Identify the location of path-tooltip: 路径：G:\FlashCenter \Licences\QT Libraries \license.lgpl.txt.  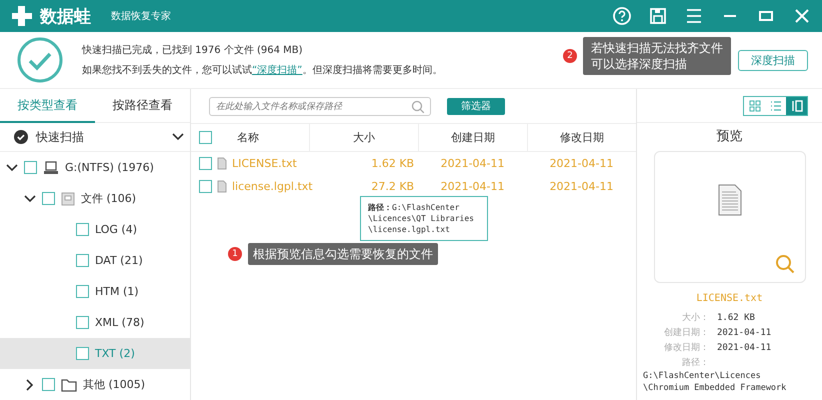
(424, 218).